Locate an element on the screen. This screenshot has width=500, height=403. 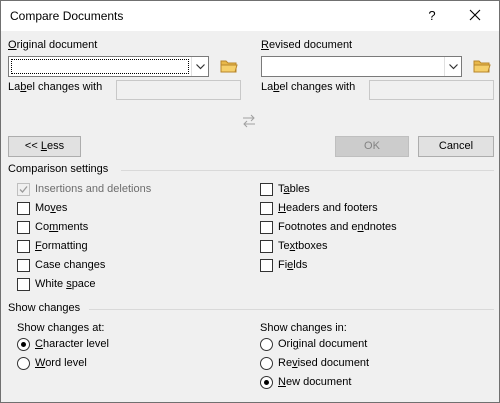
original-label-changes-input is located at coordinates (178, 90).